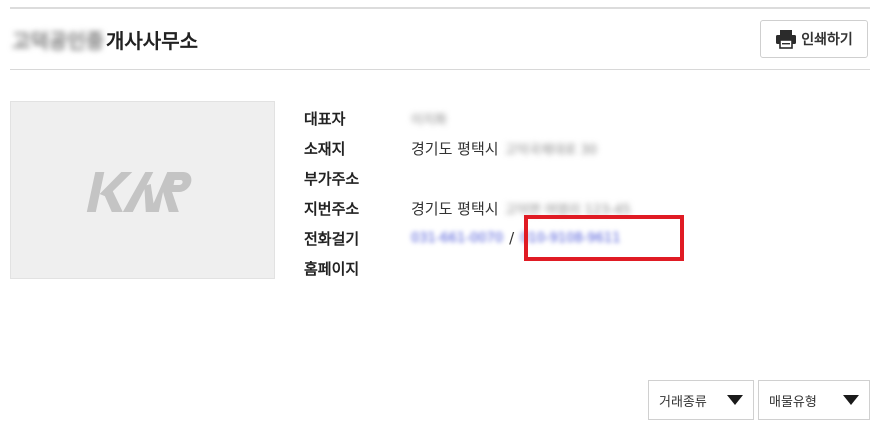 The image size is (878, 429). I want to click on info-value: 경기도 평택시 고덕국제대로 30, so click(504, 148).